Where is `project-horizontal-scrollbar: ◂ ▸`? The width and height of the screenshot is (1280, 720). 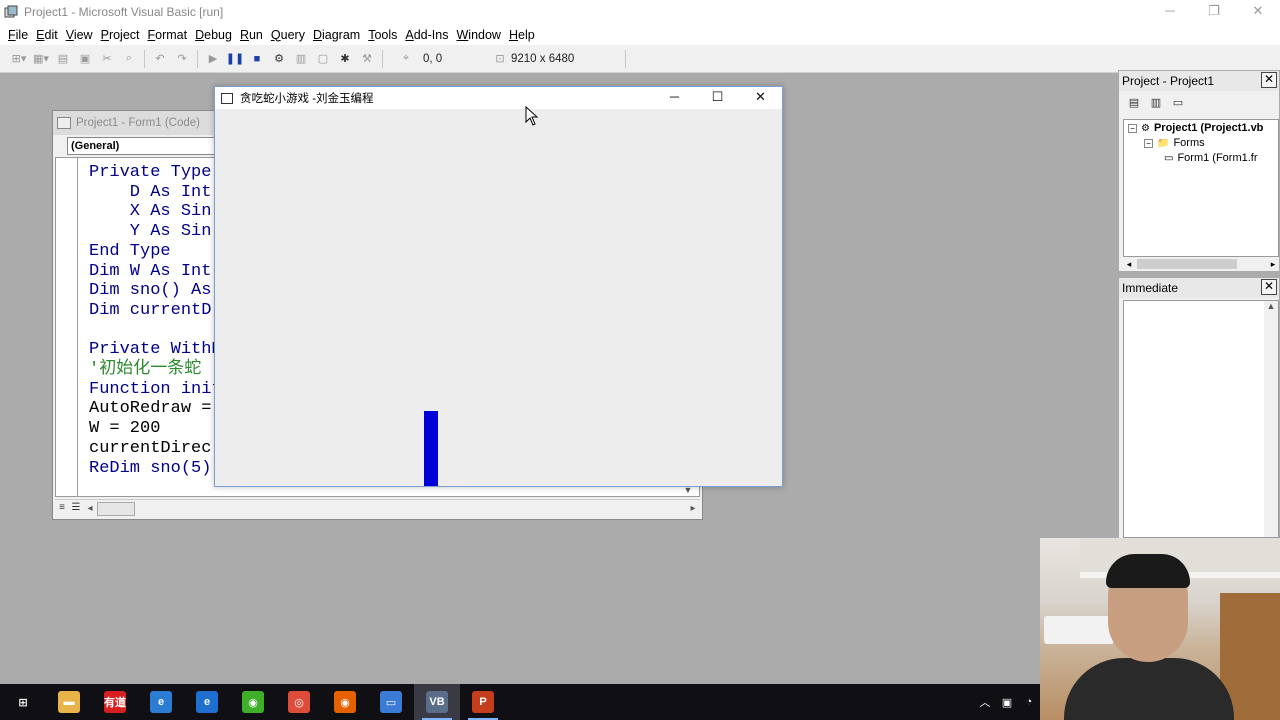
project-horizontal-scrollbar: ◂ ▸ is located at coordinates (1201, 264).